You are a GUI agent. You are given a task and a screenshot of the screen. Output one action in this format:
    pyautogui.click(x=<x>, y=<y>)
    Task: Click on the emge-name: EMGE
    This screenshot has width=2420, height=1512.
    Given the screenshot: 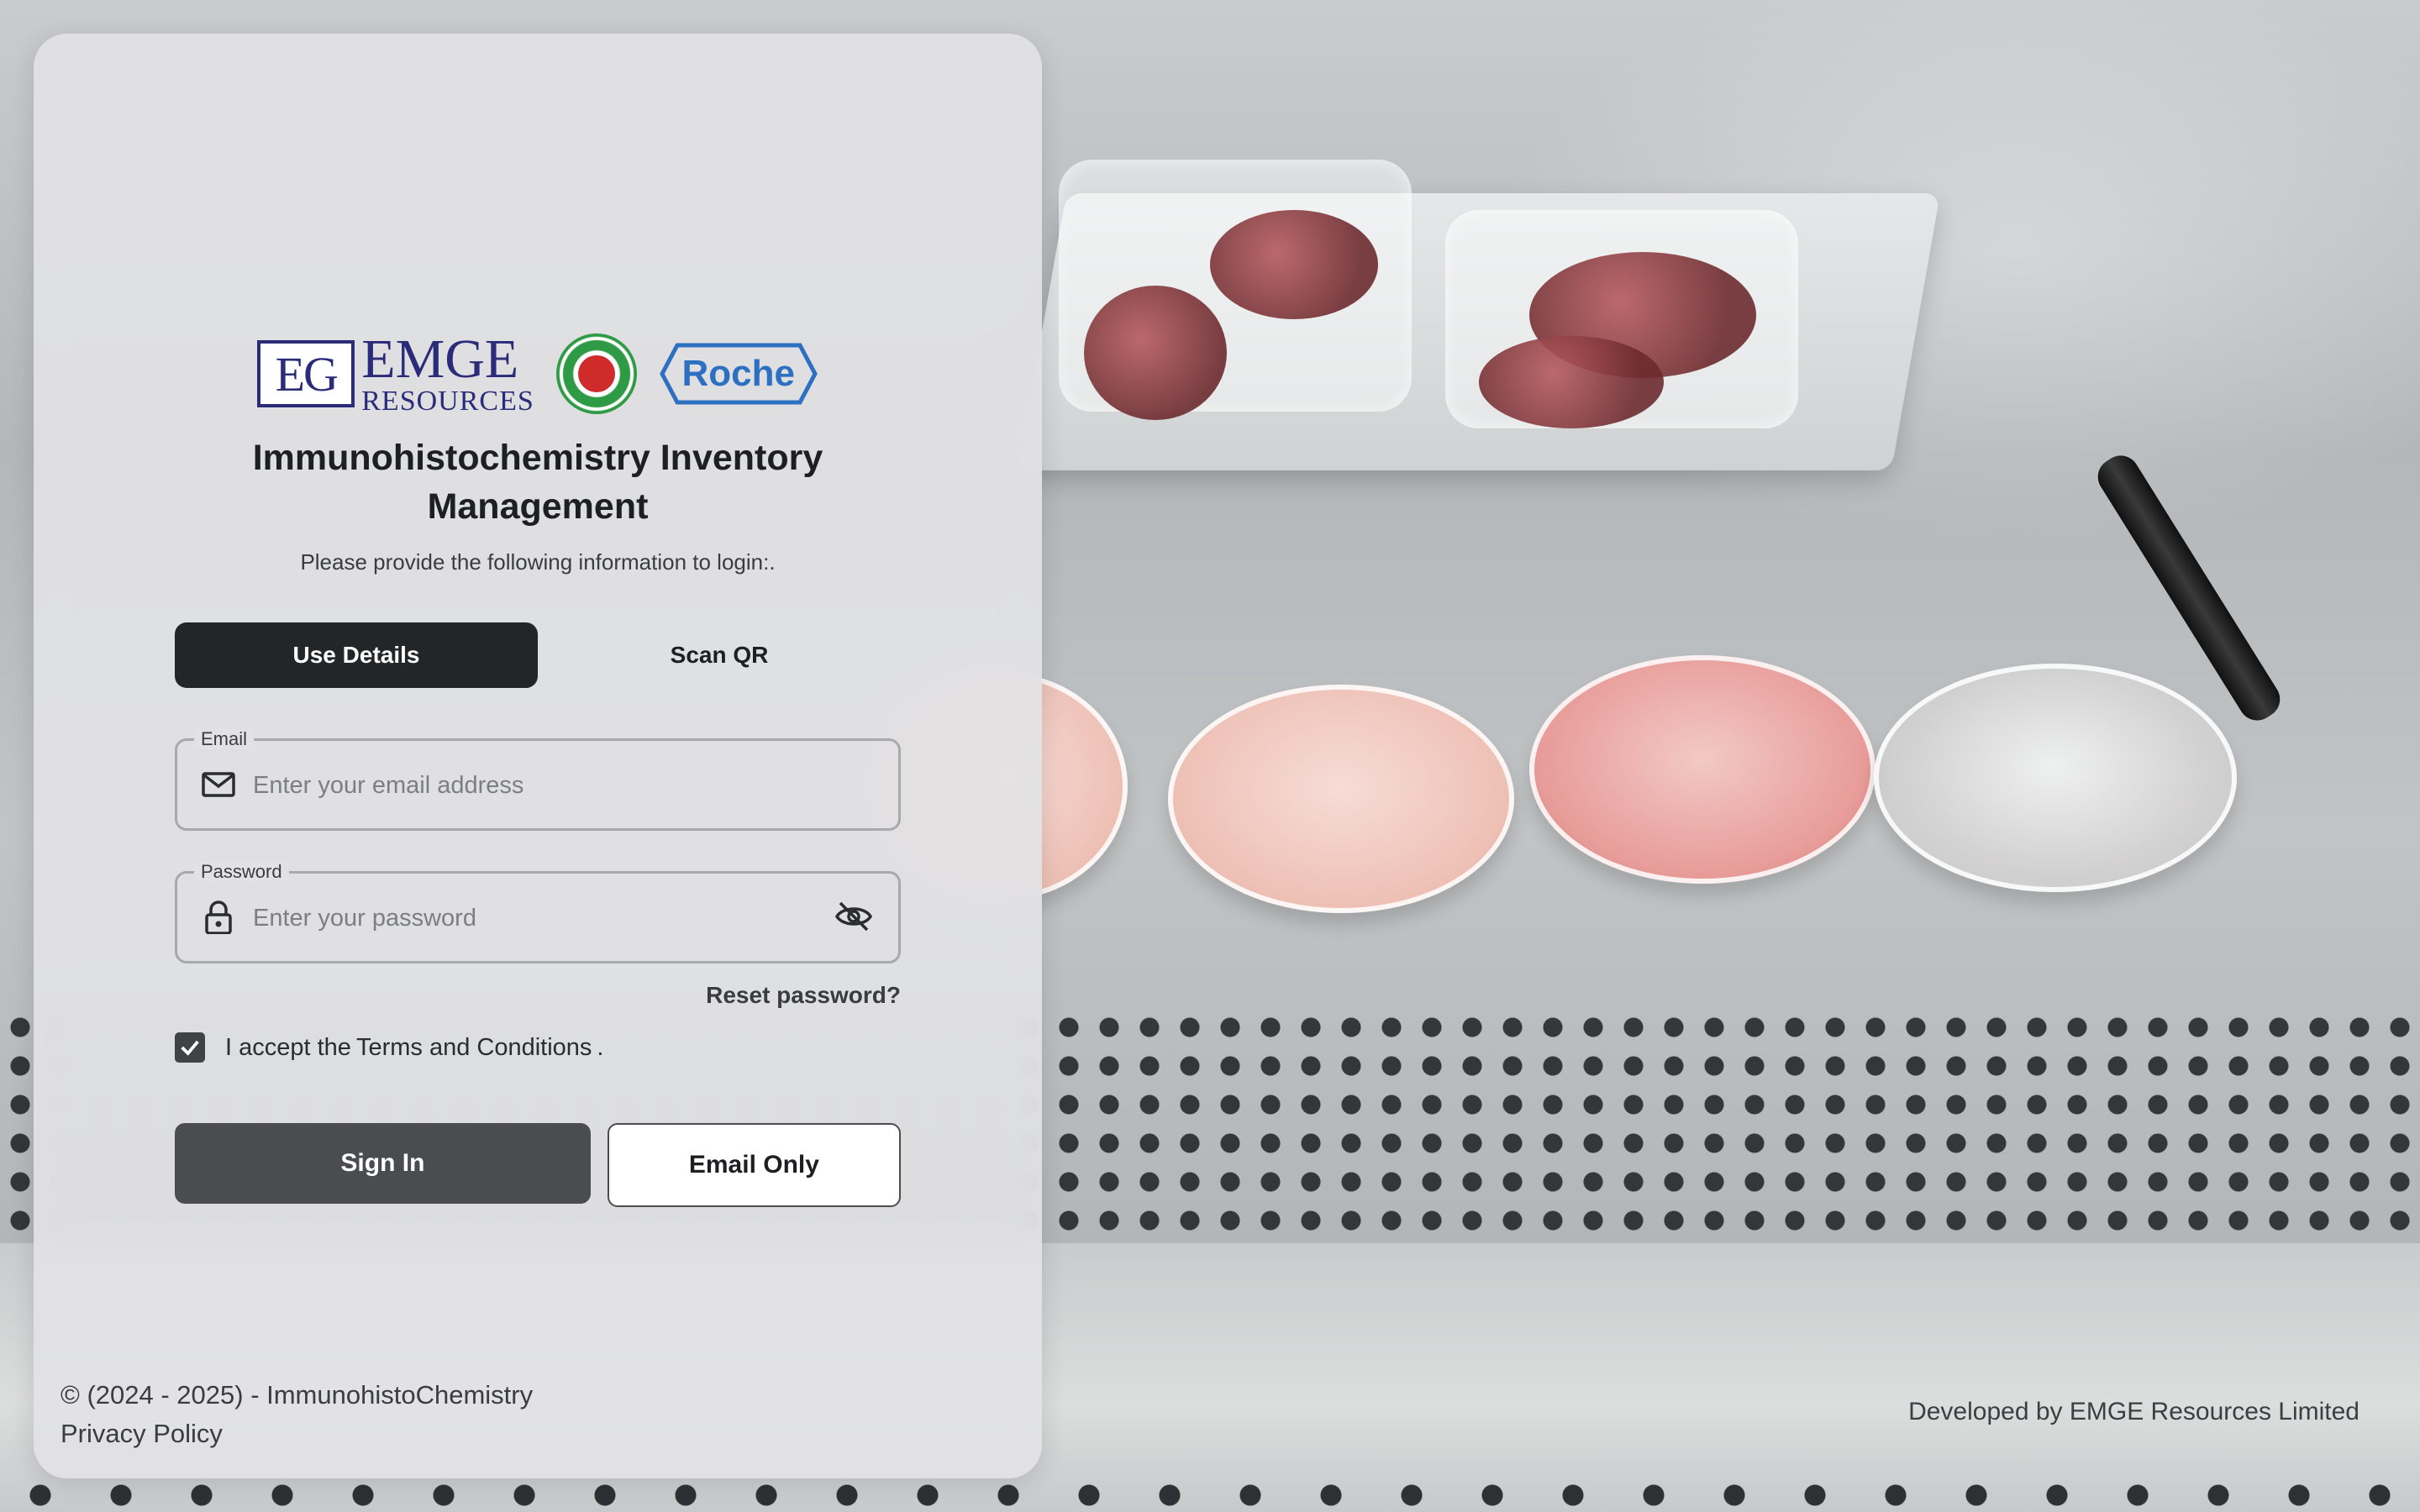 What is the action you would take?
    pyautogui.click(x=440, y=359)
    